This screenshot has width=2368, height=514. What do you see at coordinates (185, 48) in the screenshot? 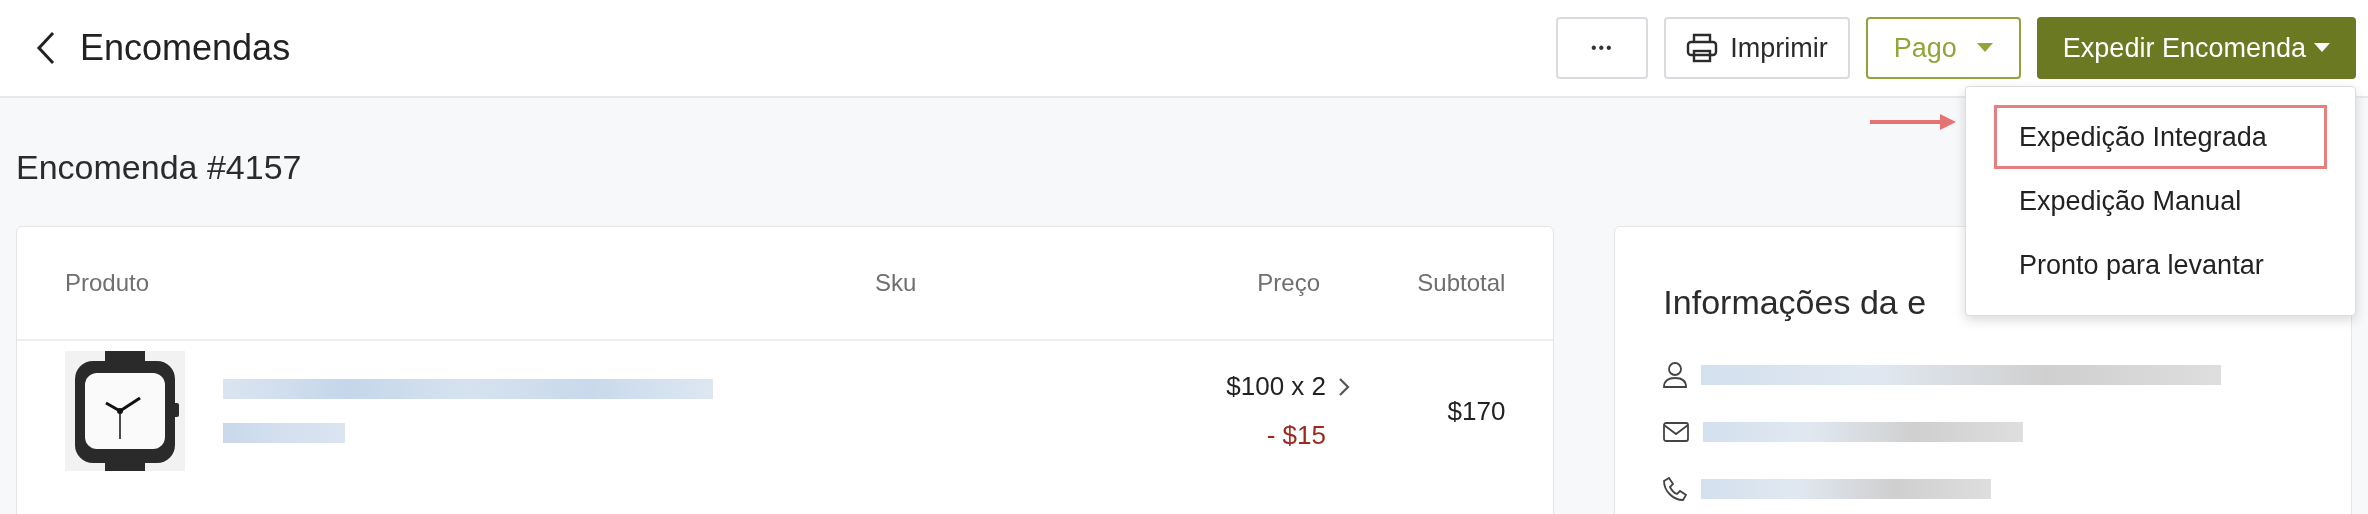
I see `page-header-title: Encomendas` at bounding box center [185, 48].